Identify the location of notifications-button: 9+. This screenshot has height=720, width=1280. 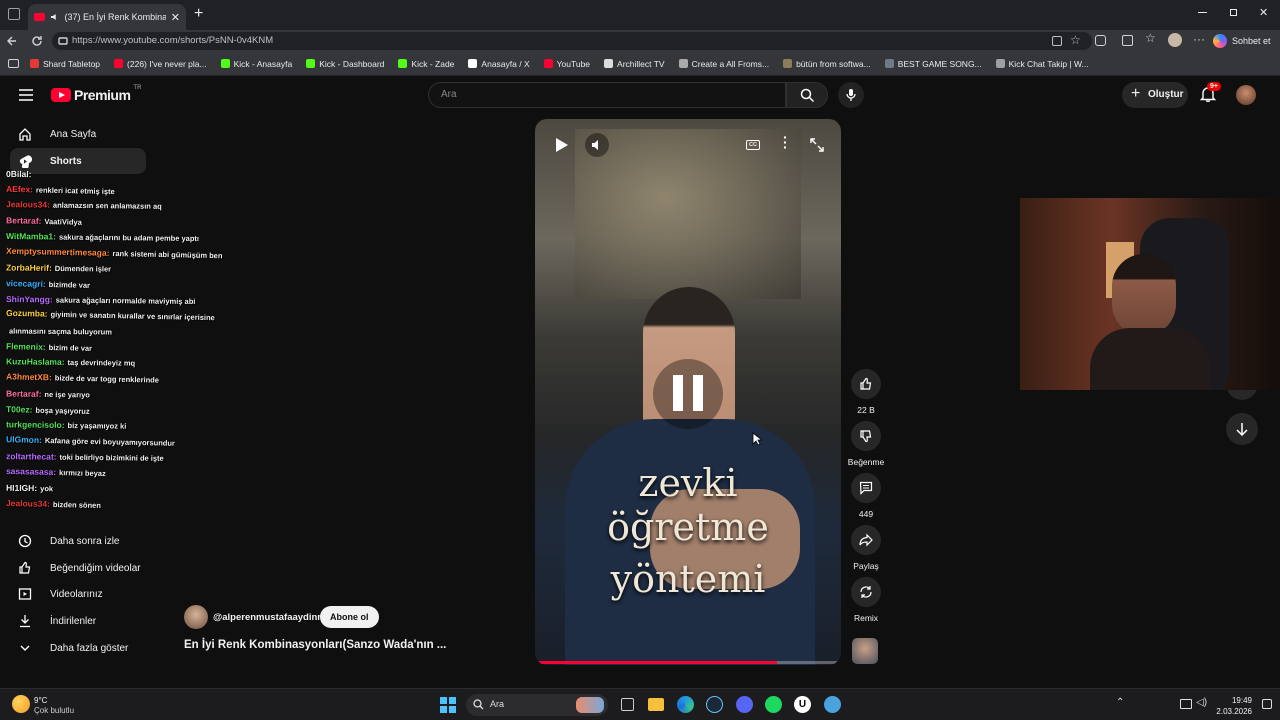
(1210, 93).